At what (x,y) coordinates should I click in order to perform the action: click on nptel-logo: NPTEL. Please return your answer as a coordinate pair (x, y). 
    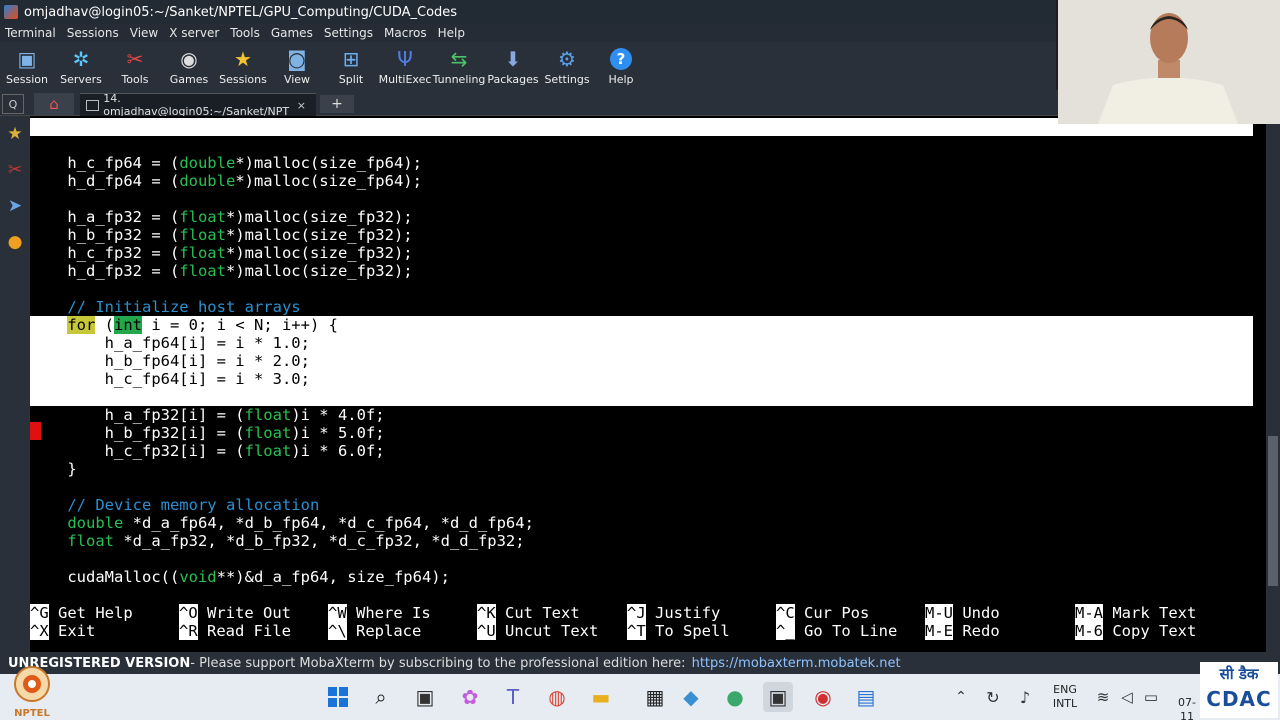
    Looking at the image, I should click on (32, 691).